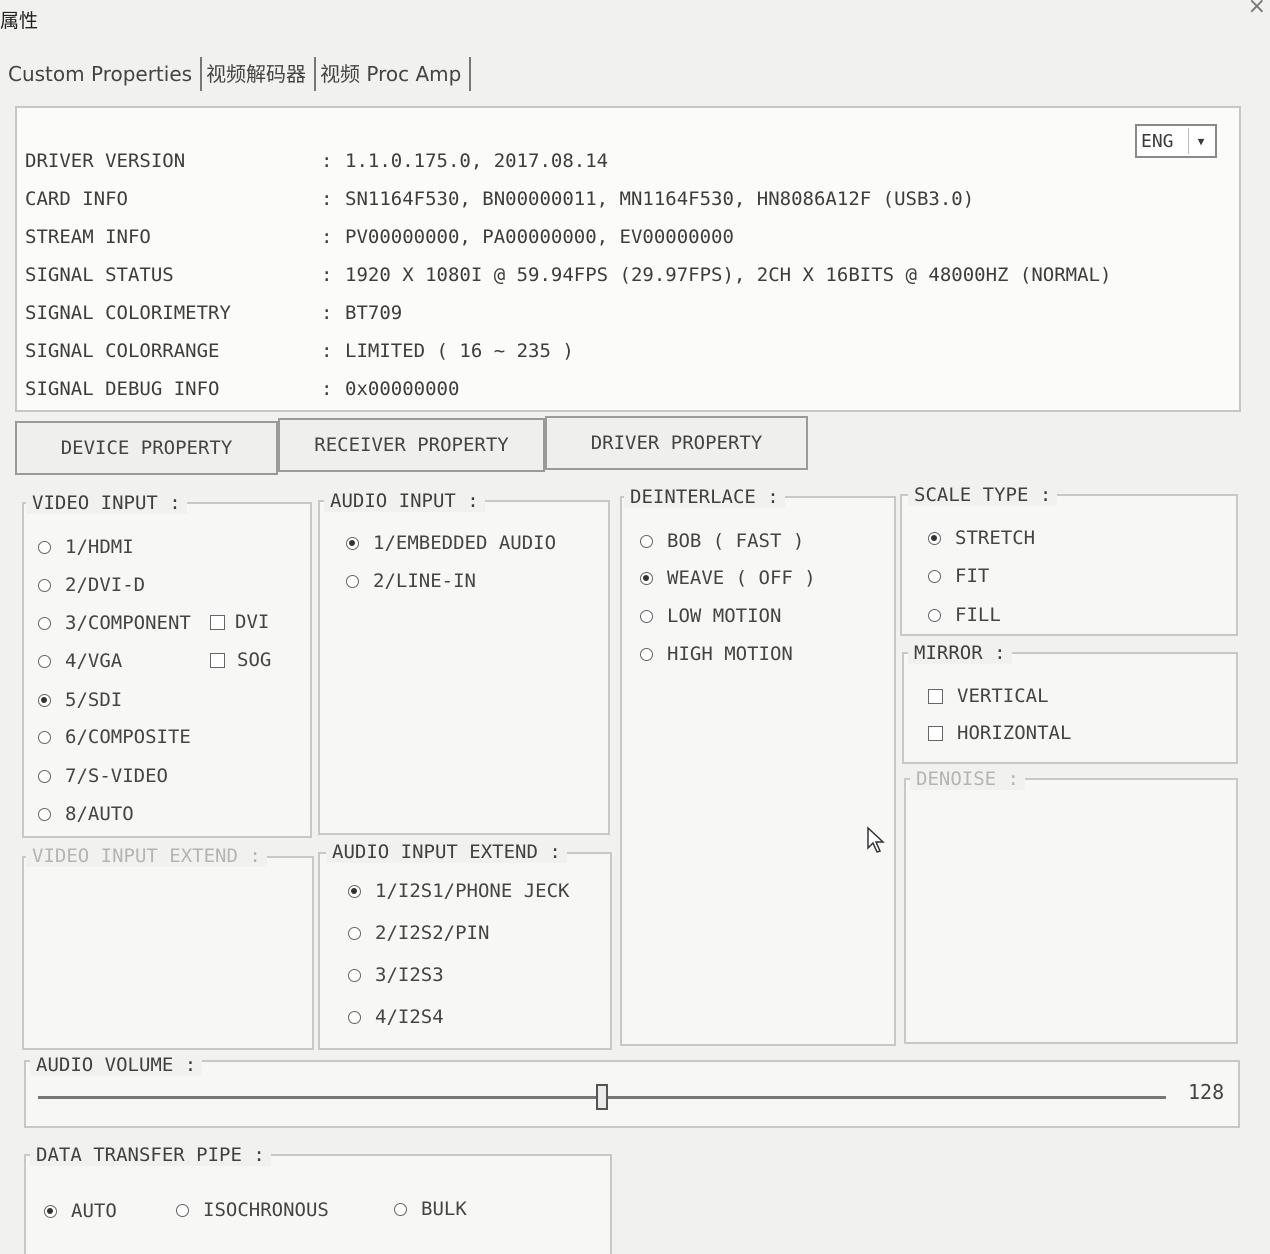  Describe the element at coordinates (80, 700) in the screenshot. I see `radio-video-input-sdi: 5/SDI` at that location.